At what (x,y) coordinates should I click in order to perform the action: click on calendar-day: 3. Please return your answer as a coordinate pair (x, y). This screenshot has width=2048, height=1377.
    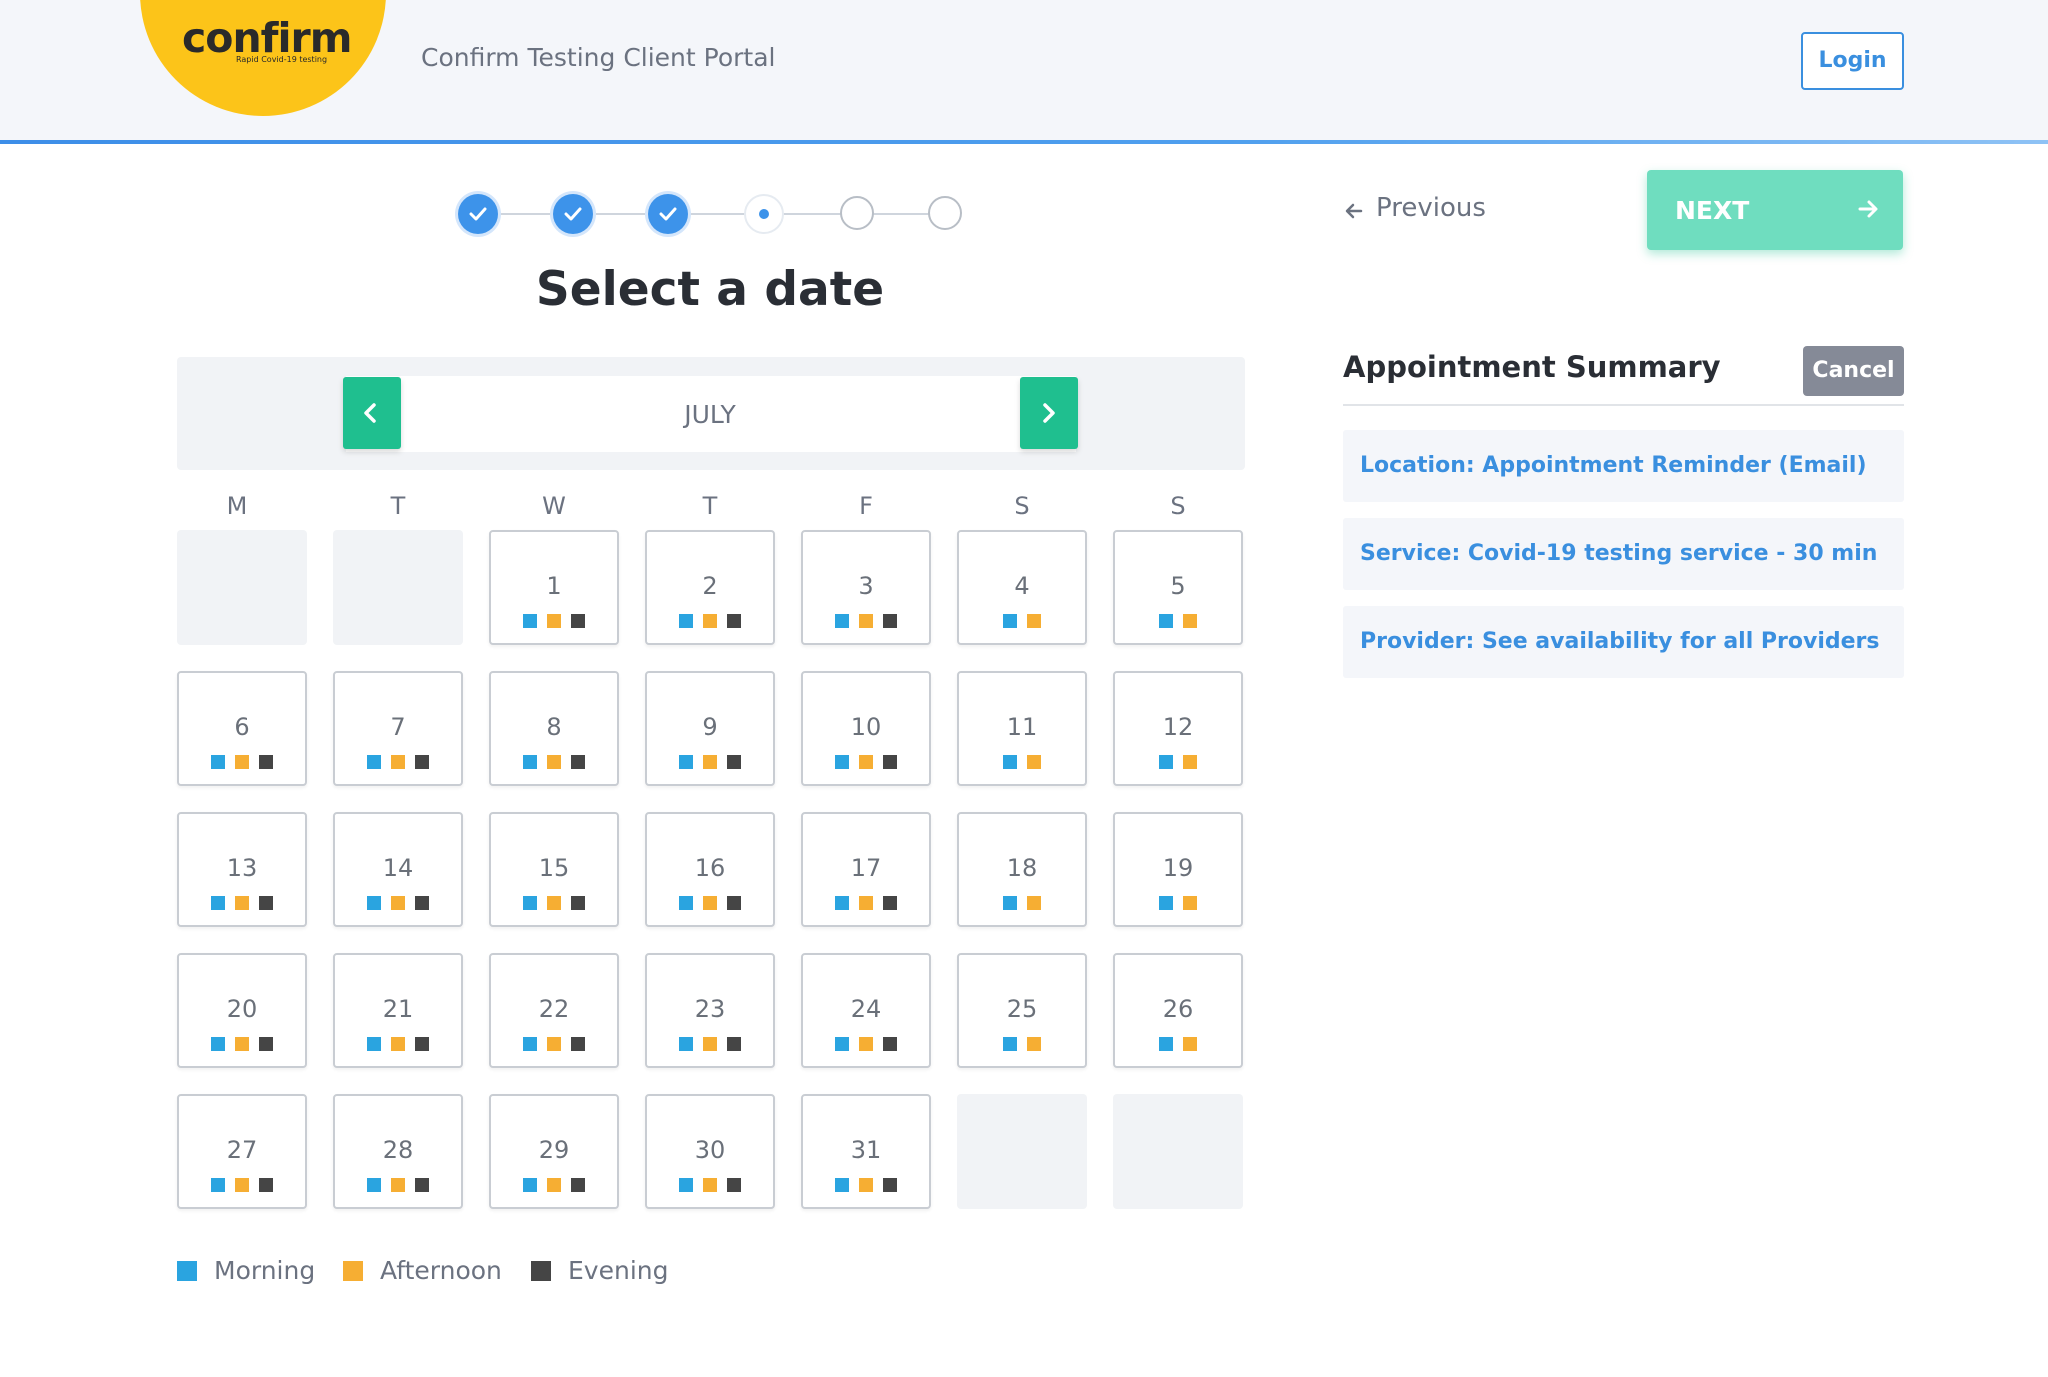
    Looking at the image, I should click on (866, 587).